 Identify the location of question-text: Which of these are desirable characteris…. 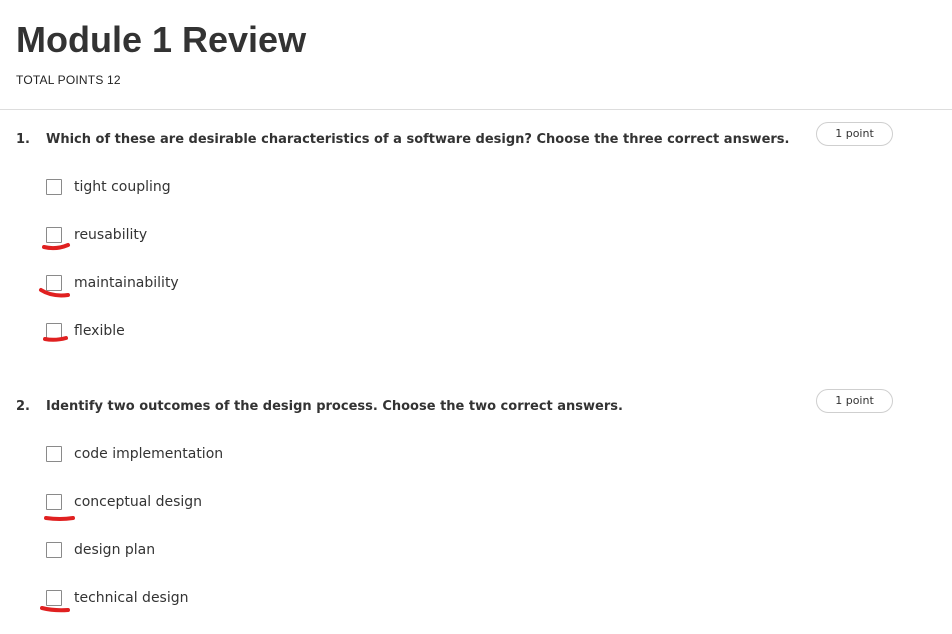
(418, 139).